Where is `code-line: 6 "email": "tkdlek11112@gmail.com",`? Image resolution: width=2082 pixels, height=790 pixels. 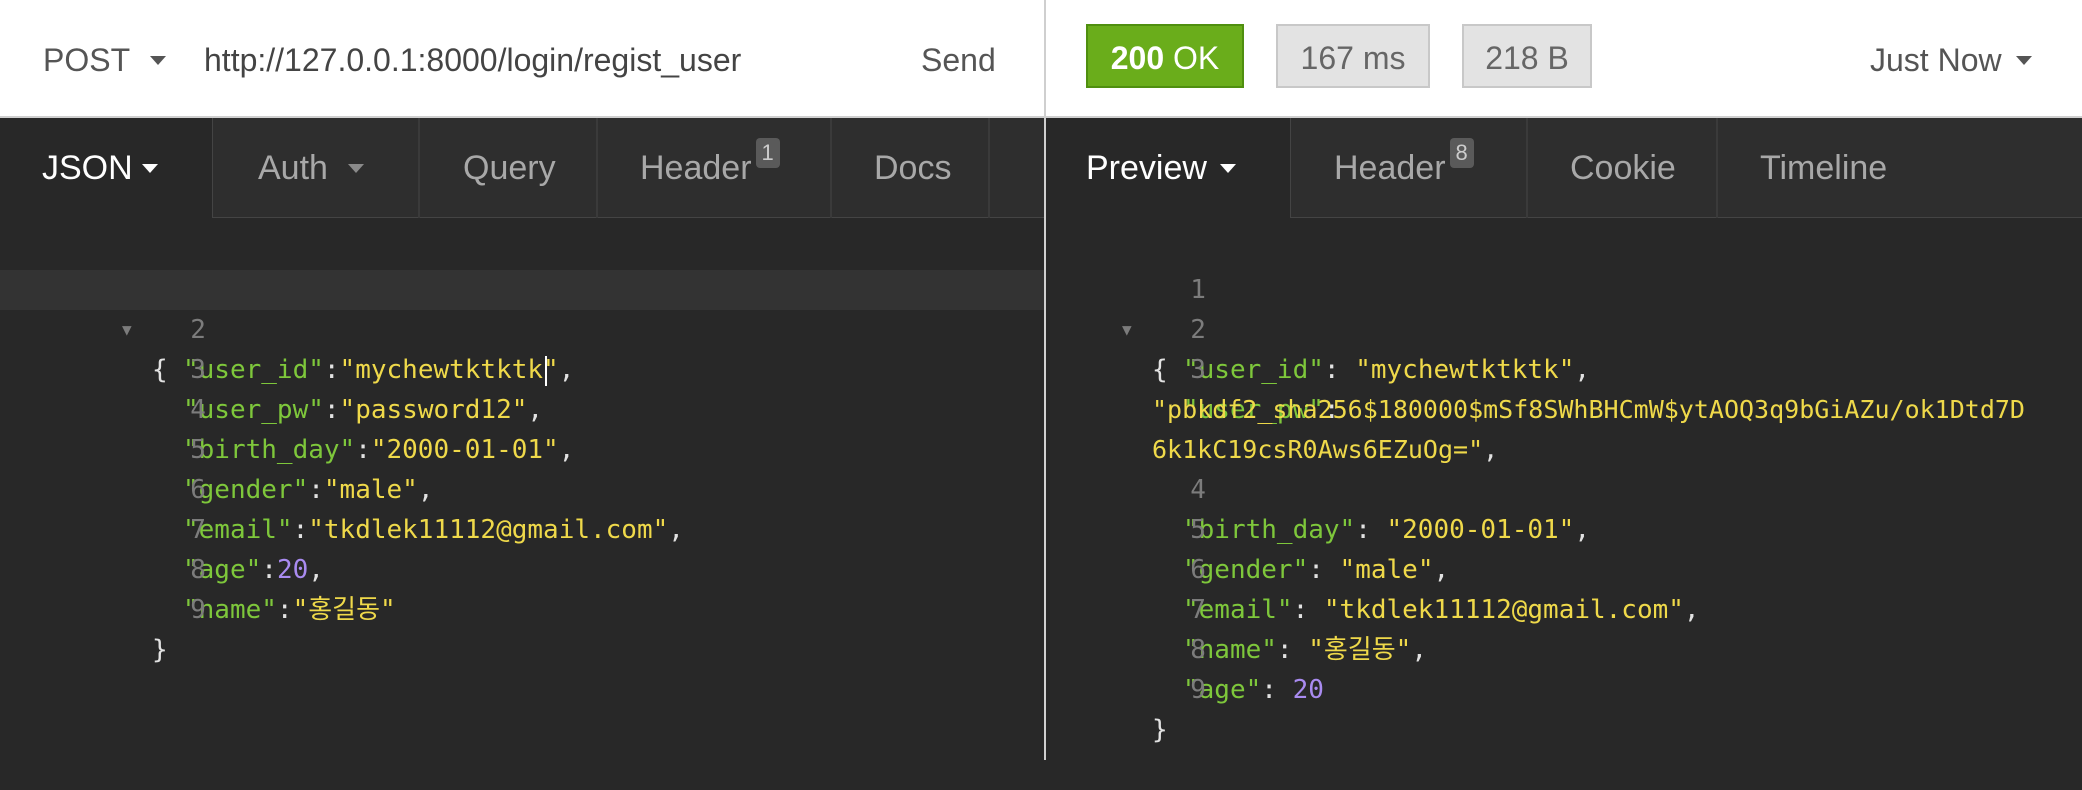 code-line: 6 "email": "tkdlek11112@gmail.com", is located at coordinates (1564, 530).